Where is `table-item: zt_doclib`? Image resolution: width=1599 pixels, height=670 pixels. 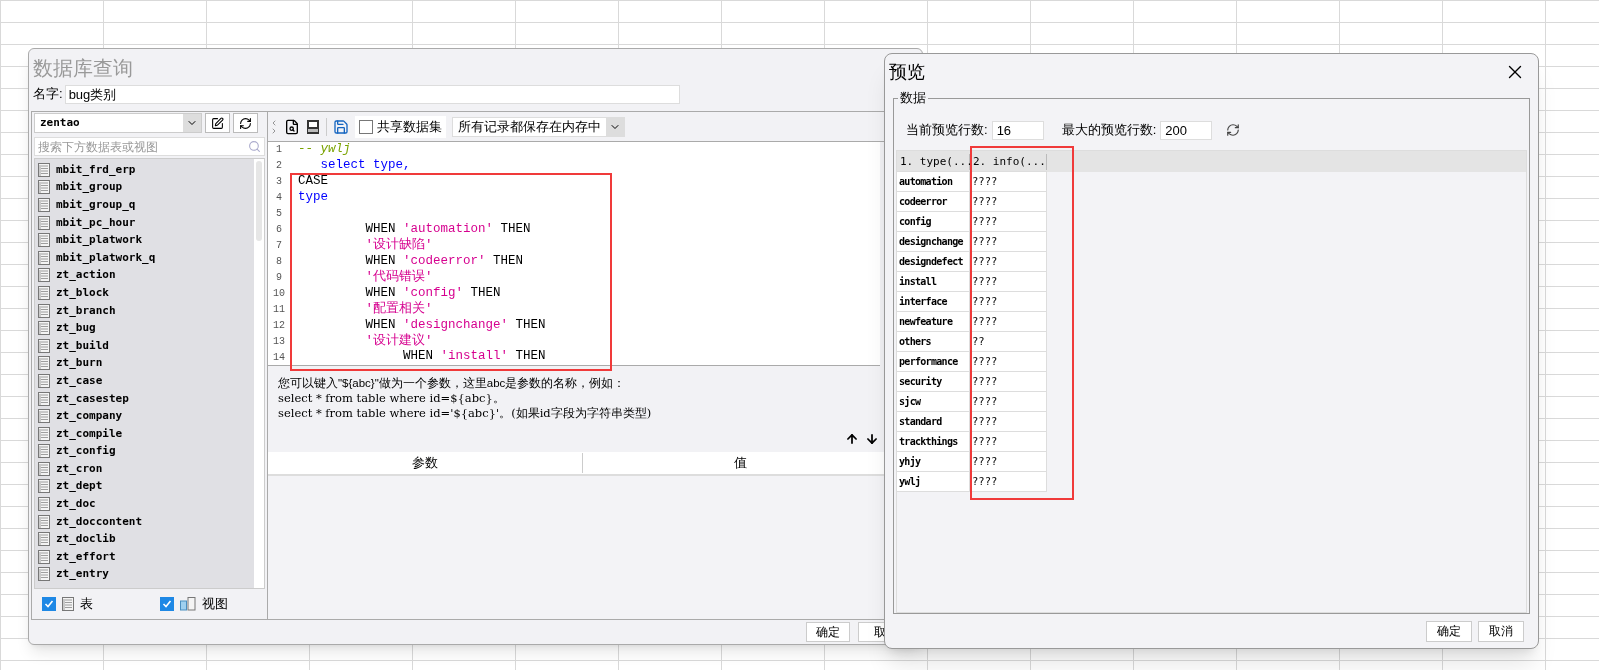 table-item: zt_doclib is located at coordinates (86, 539).